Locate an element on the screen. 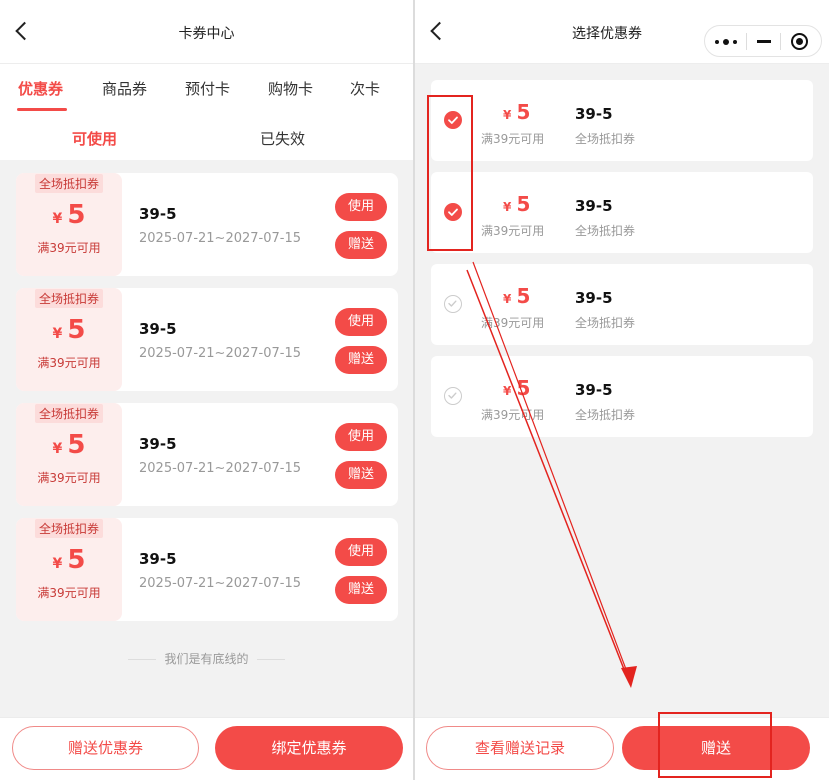  tab-count-cards: 次卡 is located at coordinates (365, 88).